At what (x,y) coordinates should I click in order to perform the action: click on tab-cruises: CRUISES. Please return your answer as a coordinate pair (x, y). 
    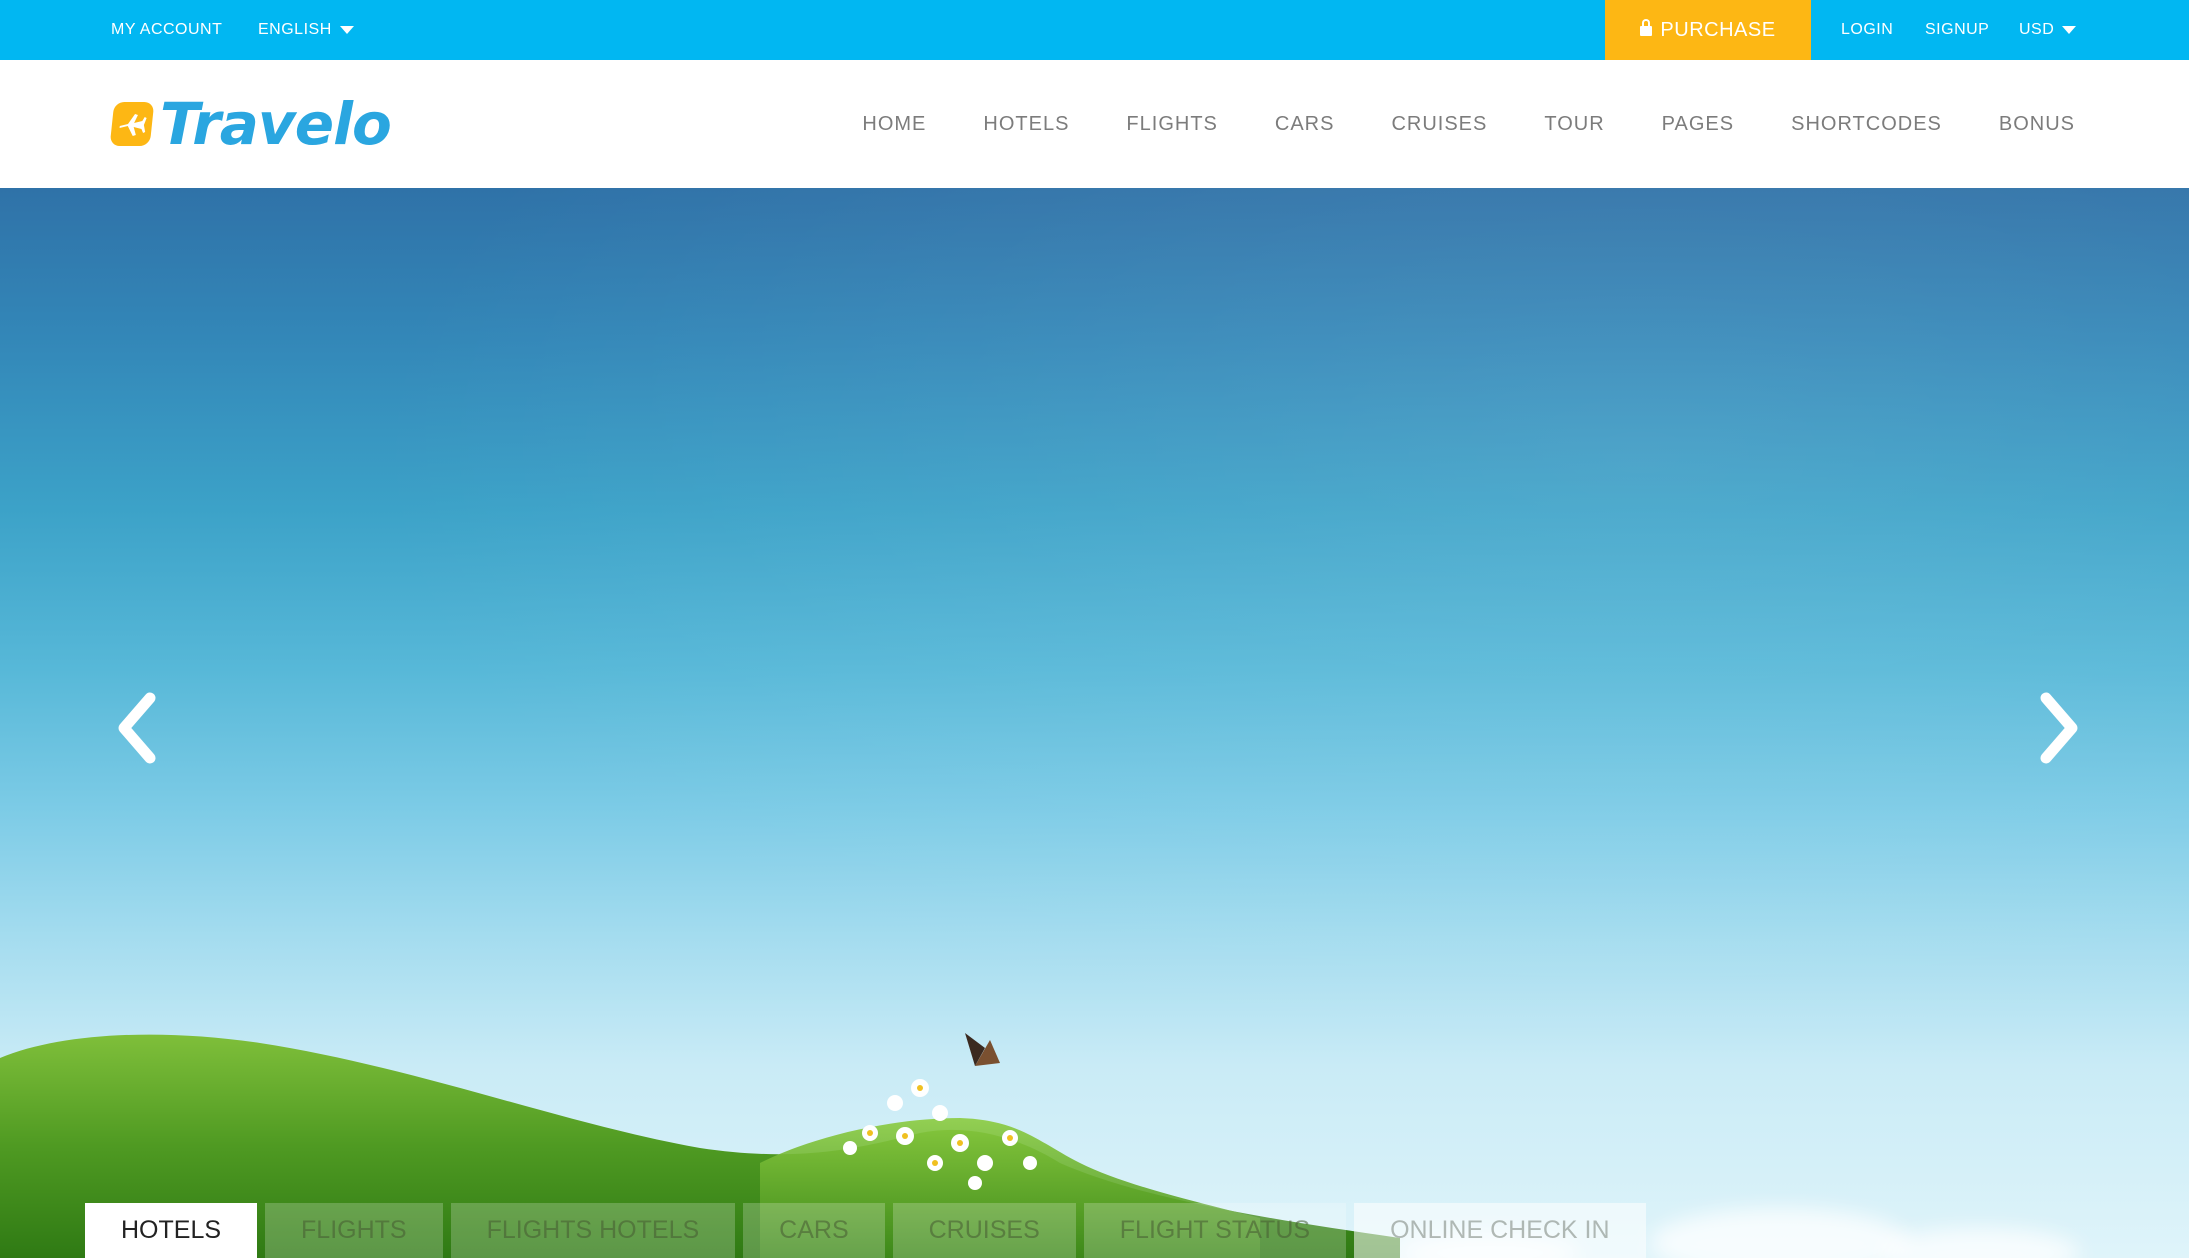
    Looking at the image, I should click on (984, 1230).